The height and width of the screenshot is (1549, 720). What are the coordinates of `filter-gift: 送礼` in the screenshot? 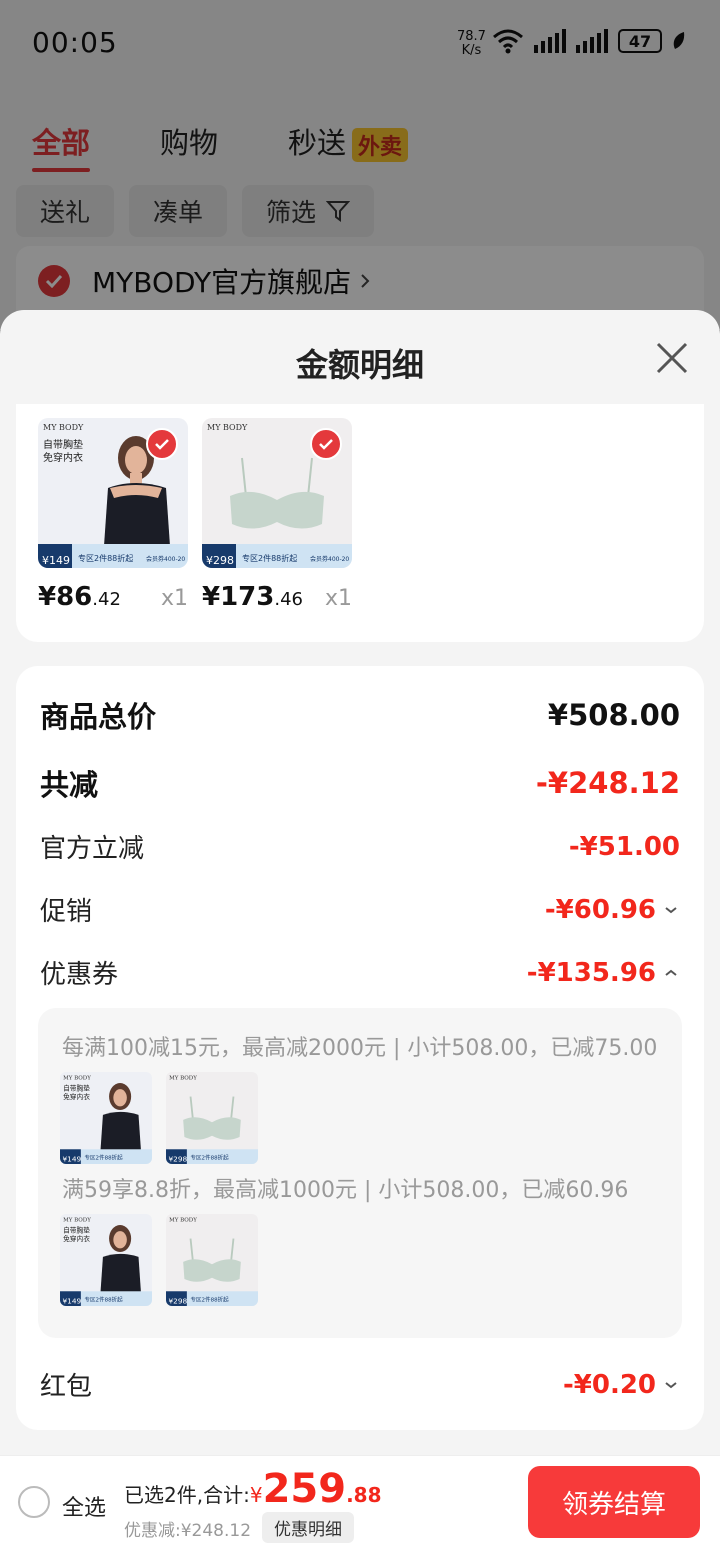 It's located at (65, 211).